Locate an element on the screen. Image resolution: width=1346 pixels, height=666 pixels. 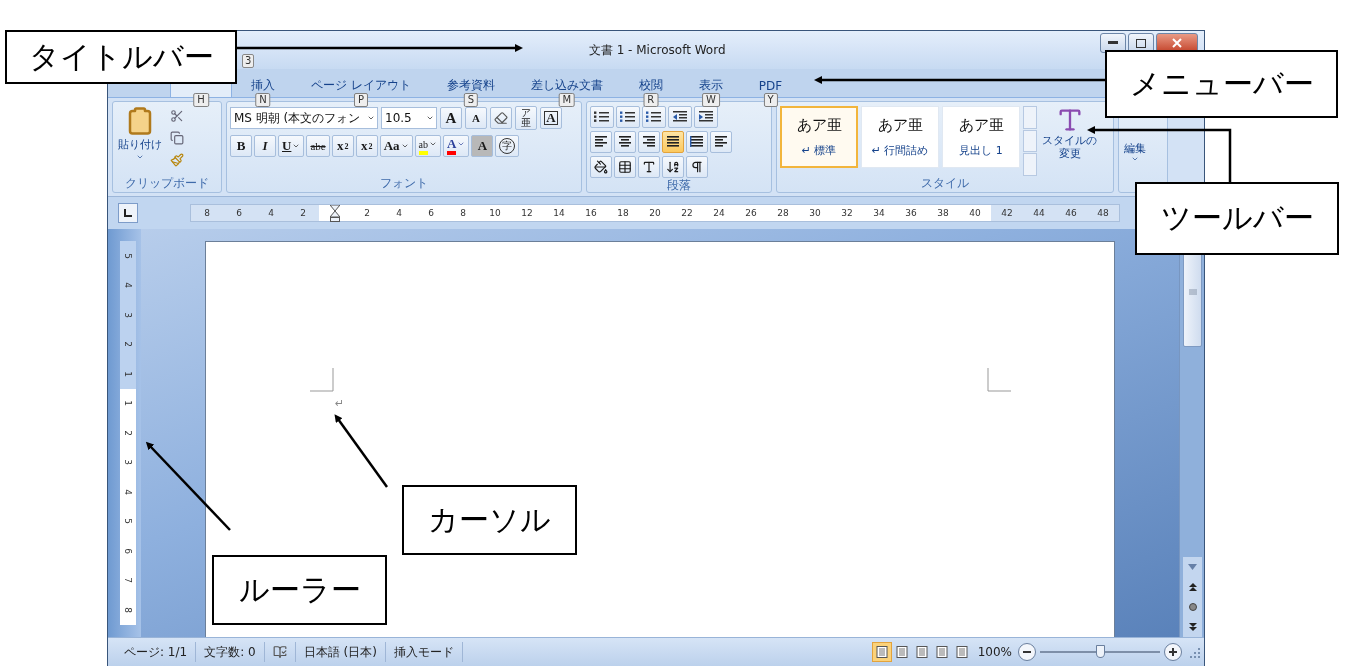
line-spacing-button is located at coordinates (721, 142).